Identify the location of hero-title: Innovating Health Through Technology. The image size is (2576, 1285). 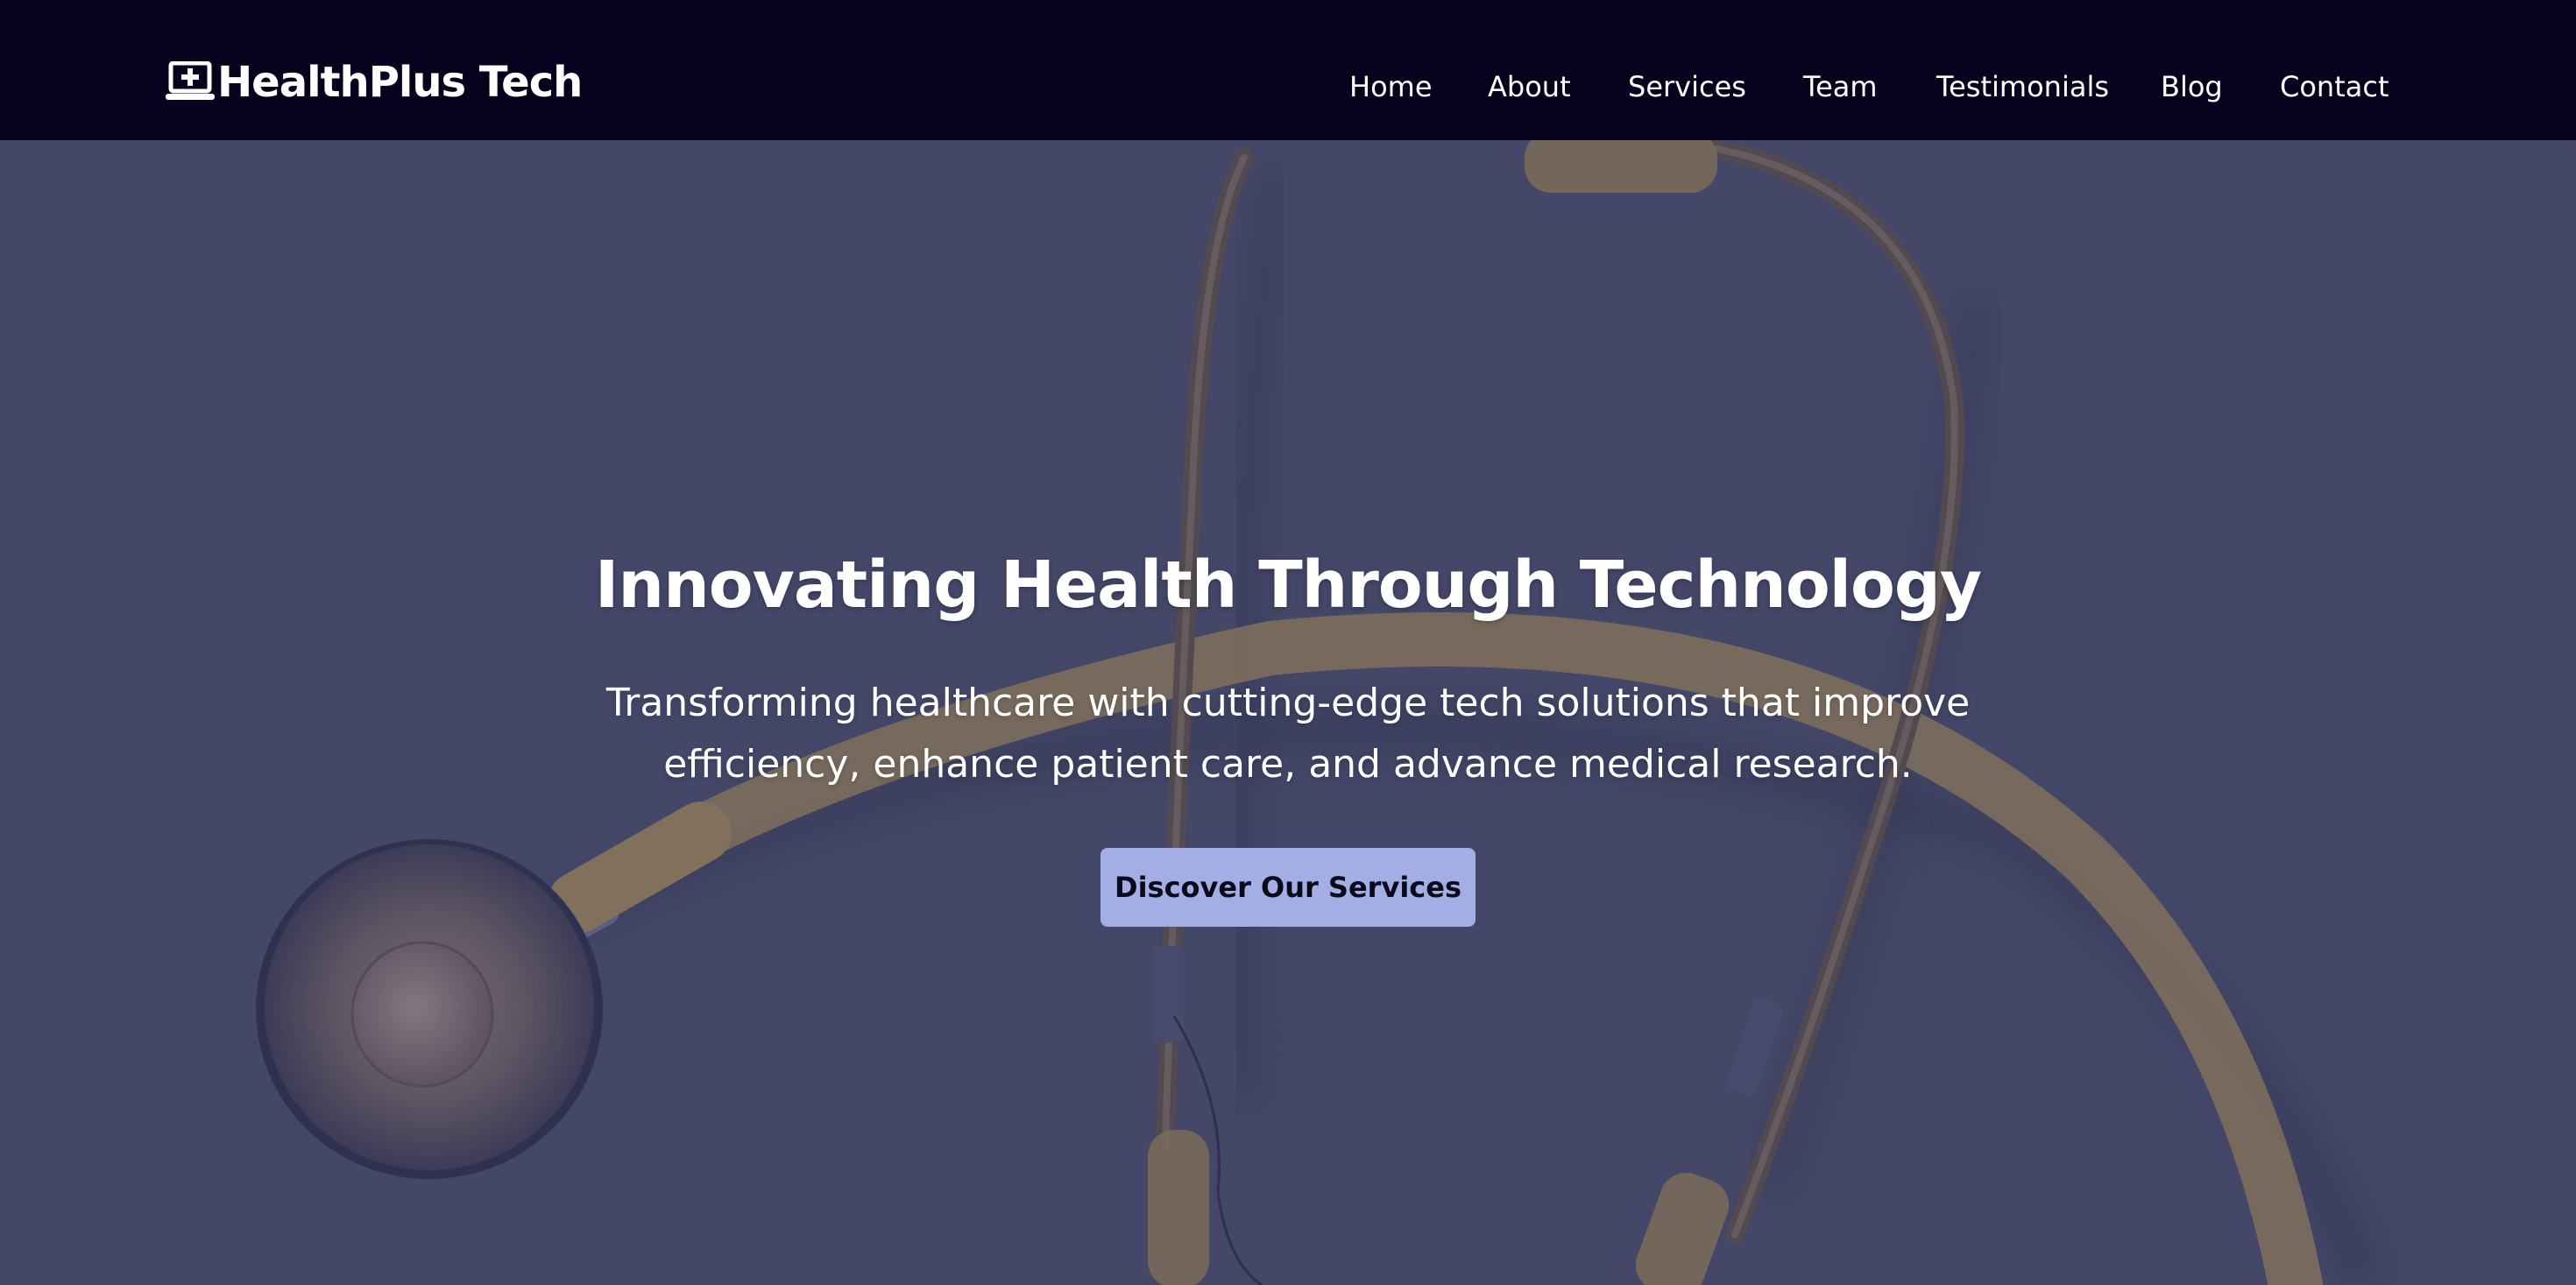
(1288, 585).